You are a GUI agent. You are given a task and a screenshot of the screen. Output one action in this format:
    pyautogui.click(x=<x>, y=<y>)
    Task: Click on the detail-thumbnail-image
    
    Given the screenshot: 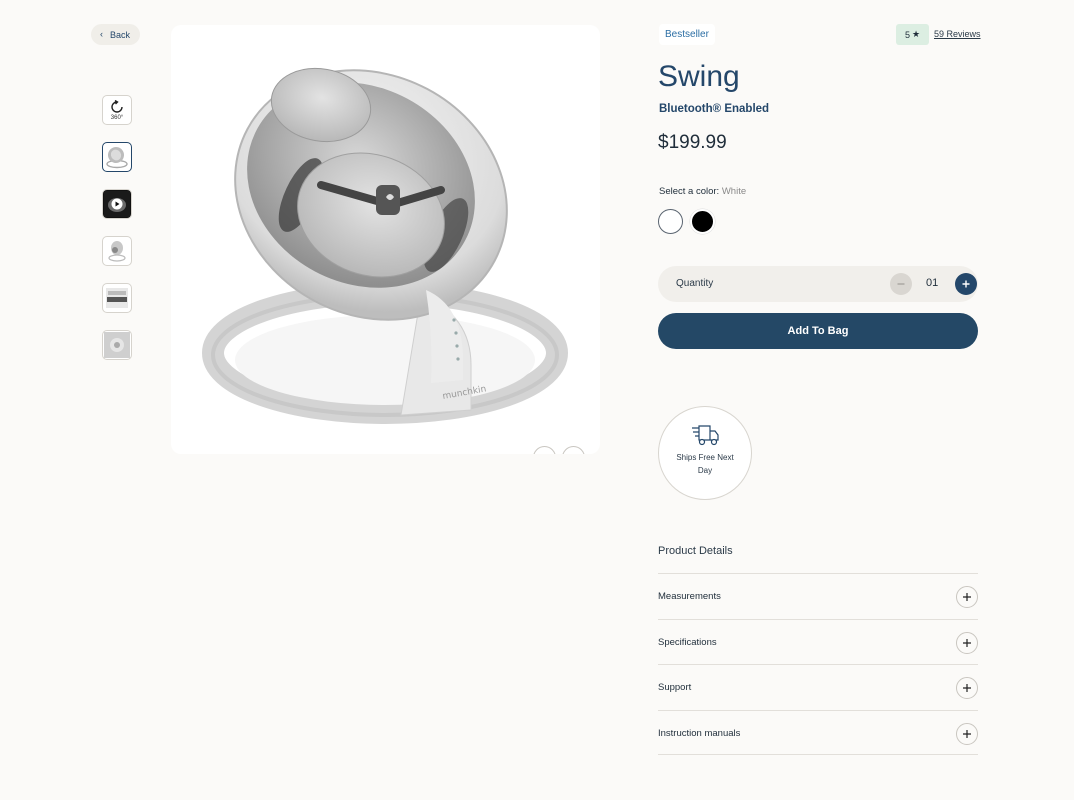 What is the action you would take?
    pyautogui.click(x=117, y=345)
    